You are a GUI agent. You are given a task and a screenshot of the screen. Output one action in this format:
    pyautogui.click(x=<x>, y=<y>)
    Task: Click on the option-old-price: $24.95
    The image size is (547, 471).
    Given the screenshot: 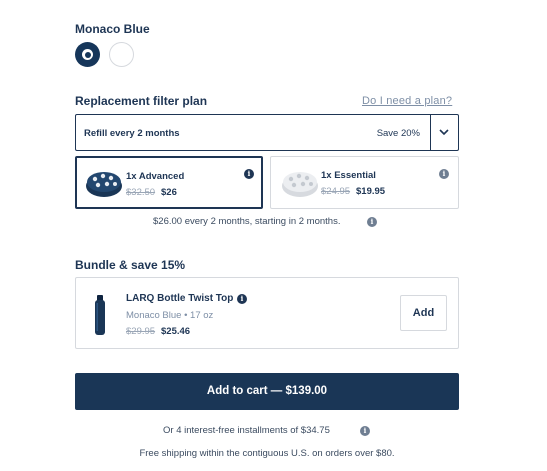 What is the action you would take?
    pyautogui.click(x=336, y=191)
    